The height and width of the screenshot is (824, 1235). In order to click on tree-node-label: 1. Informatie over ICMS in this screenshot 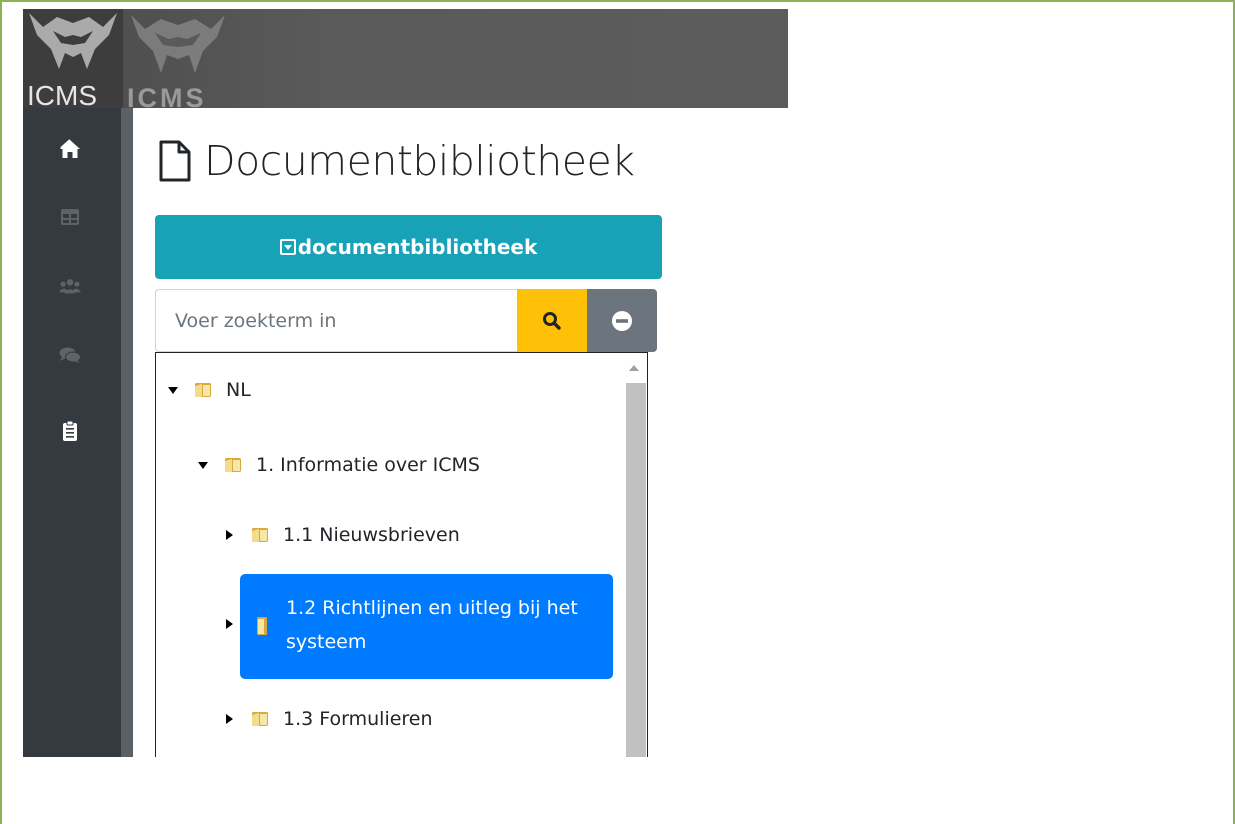, I will do `click(368, 465)`.